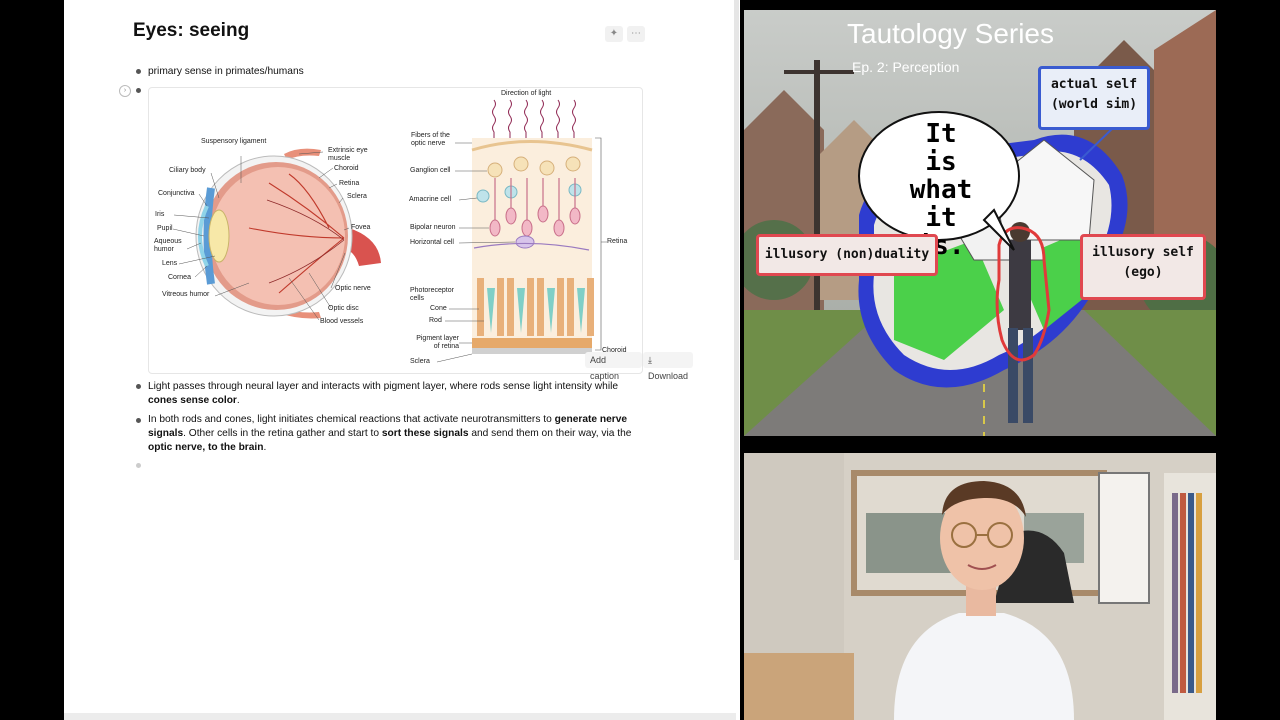 The image size is (1280, 720). I want to click on label-optic-nerve-fibers: Fibers of the optic nerve, so click(430, 139).